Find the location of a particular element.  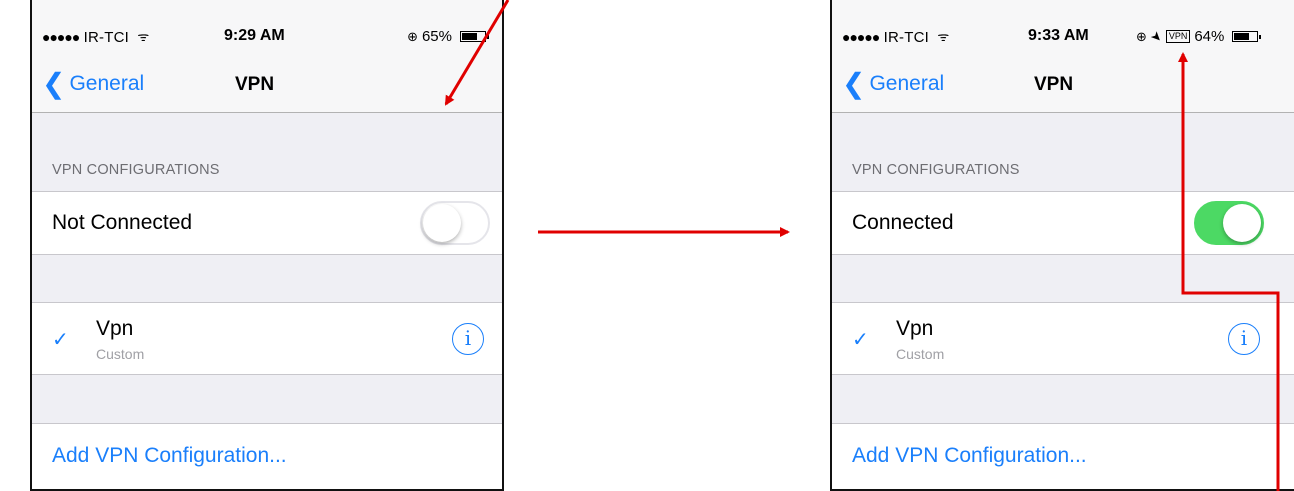

location-arrow-icon: ➤ is located at coordinates (1156, 36).